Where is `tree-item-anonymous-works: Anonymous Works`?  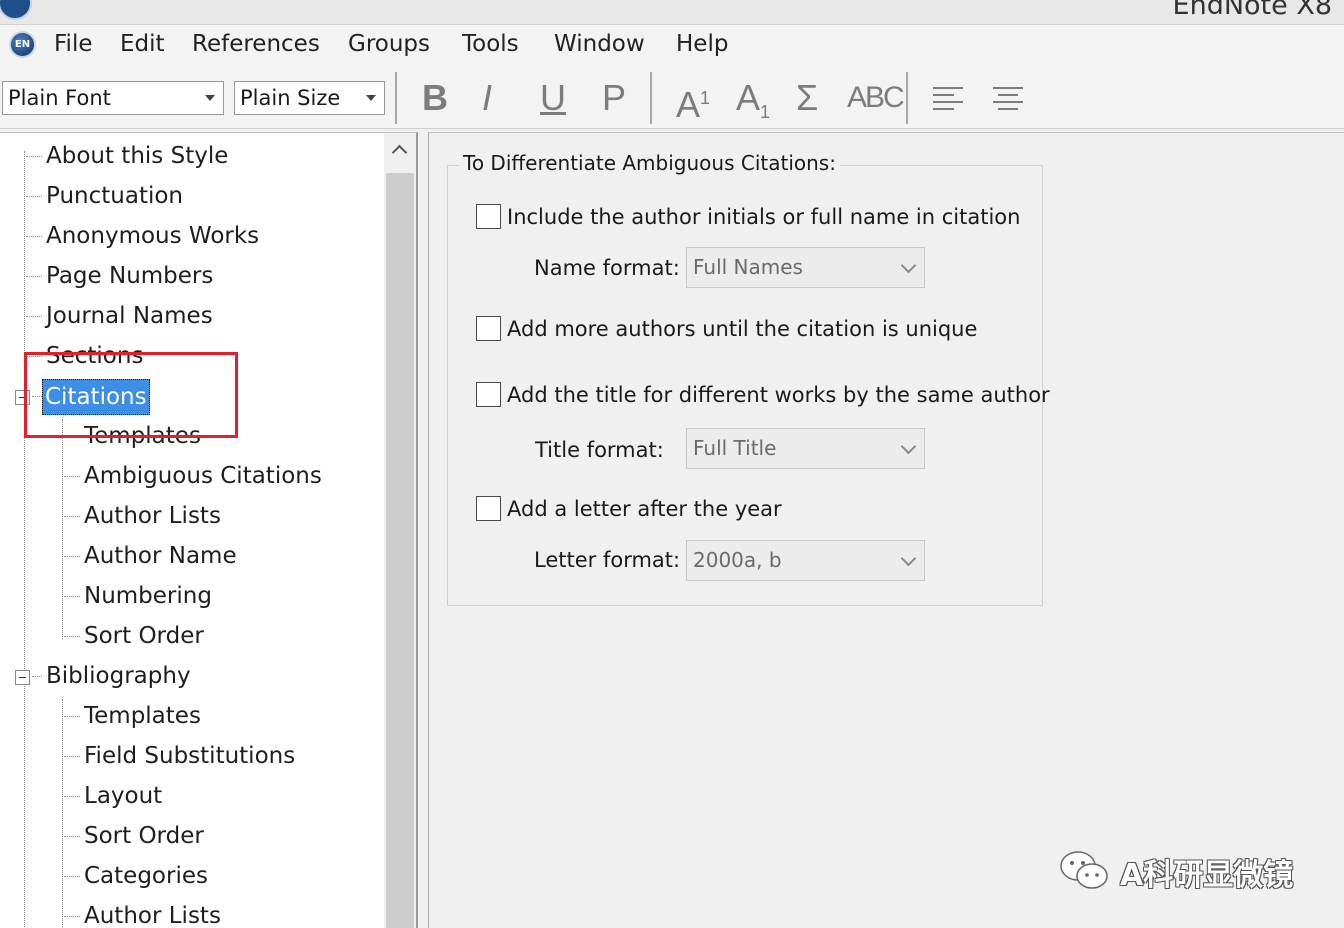
tree-item-anonymous-works: Anonymous Works is located at coordinates (152, 236).